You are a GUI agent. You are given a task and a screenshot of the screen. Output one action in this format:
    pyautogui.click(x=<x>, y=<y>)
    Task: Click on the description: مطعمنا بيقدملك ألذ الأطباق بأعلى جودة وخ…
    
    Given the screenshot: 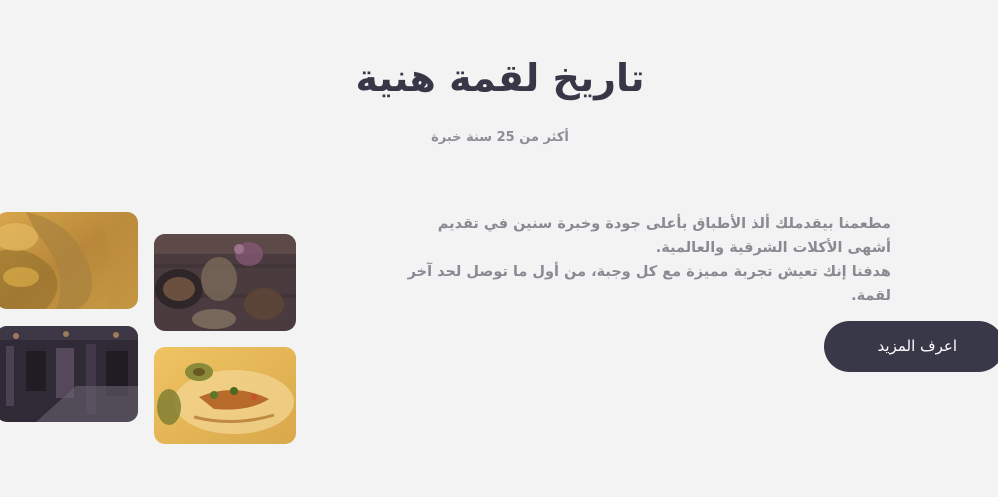 What is the action you would take?
    pyautogui.click(x=641, y=260)
    